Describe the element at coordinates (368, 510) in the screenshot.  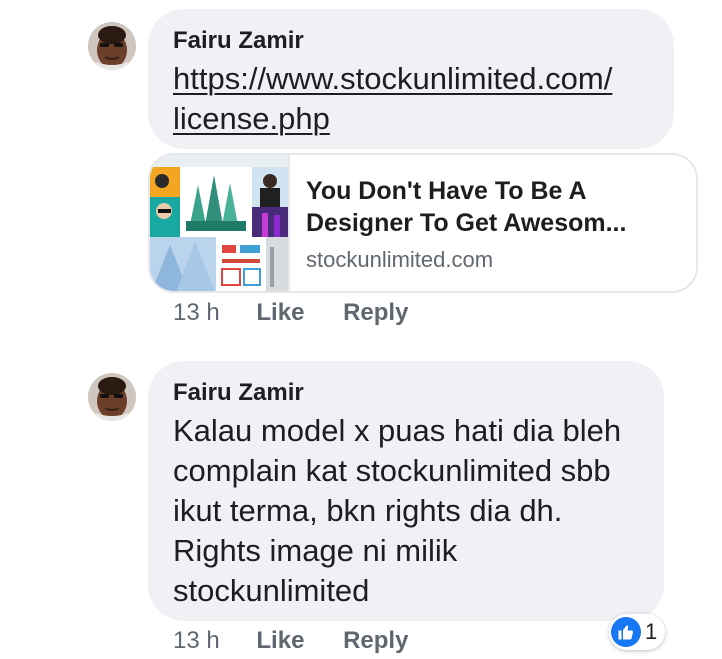
I see `comment-text-line: ikut terma, bkn rights dia dh.` at that location.